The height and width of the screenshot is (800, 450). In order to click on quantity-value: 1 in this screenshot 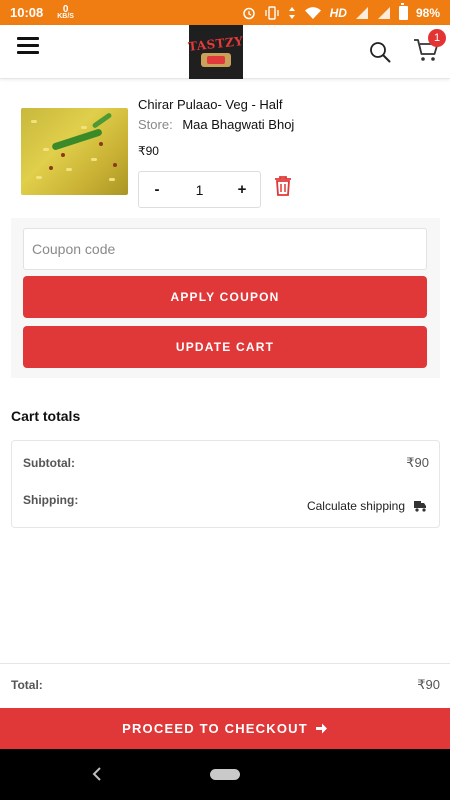, I will do `click(199, 190)`.